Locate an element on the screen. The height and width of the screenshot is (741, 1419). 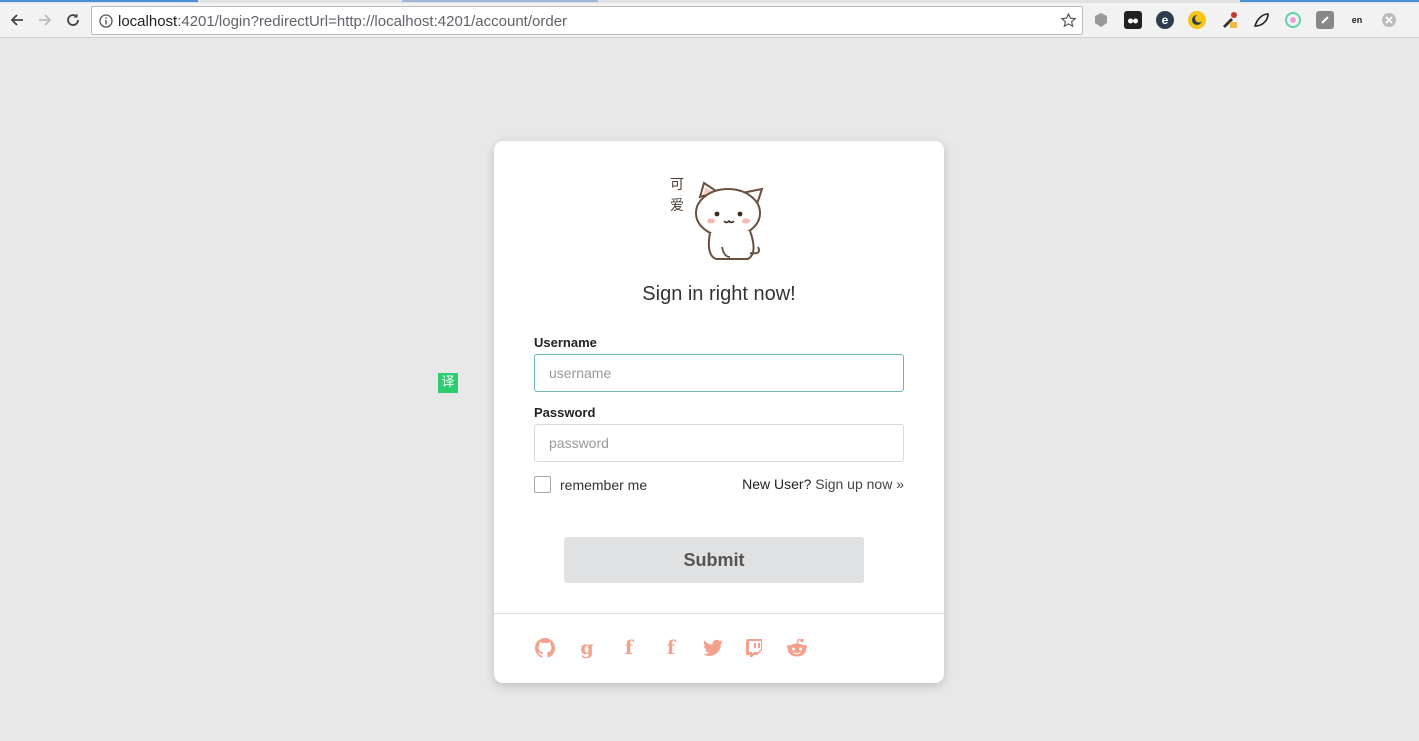
remember-label: remember me is located at coordinates (603, 485).